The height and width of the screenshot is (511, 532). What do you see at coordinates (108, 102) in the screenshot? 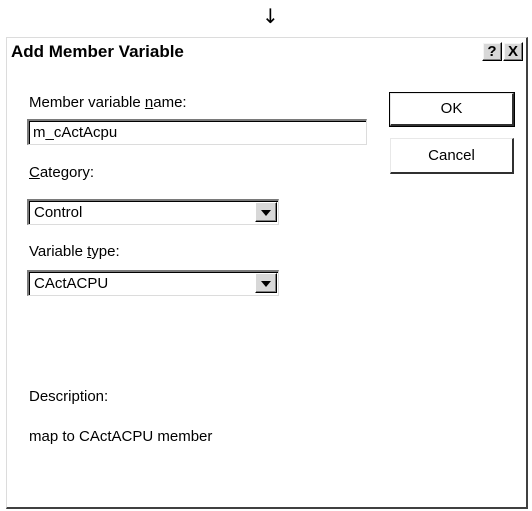
I see `member-name-label: Member variable name:` at bounding box center [108, 102].